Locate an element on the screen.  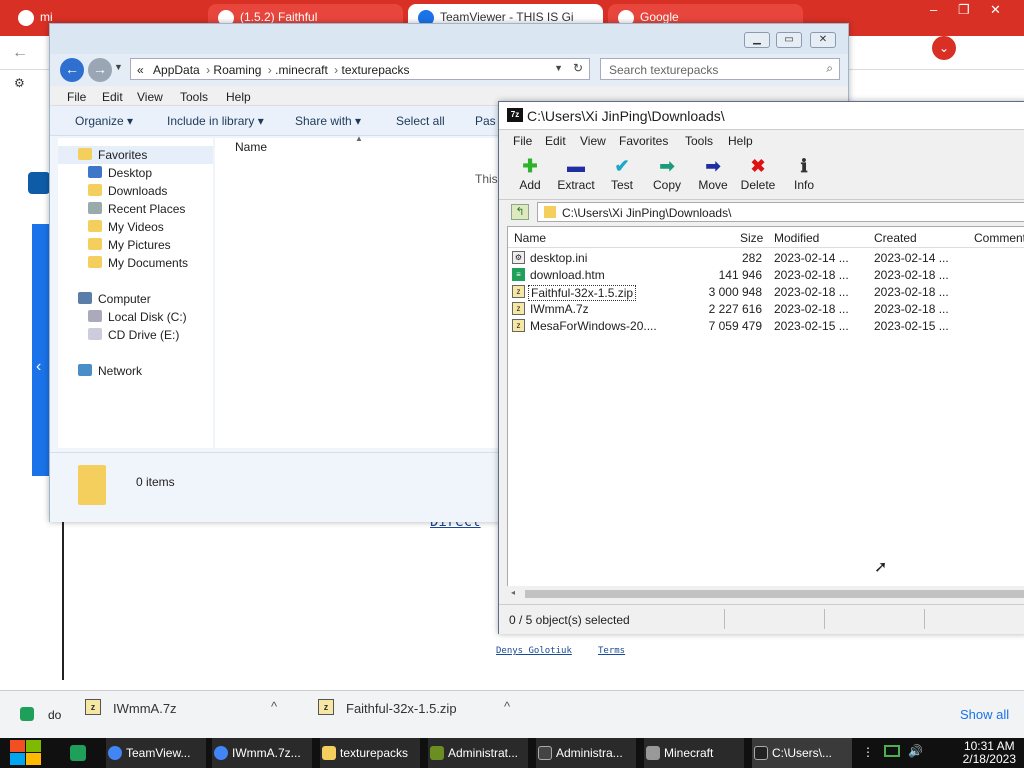
test-button: ✔ Test is located at coordinates (622, 174).